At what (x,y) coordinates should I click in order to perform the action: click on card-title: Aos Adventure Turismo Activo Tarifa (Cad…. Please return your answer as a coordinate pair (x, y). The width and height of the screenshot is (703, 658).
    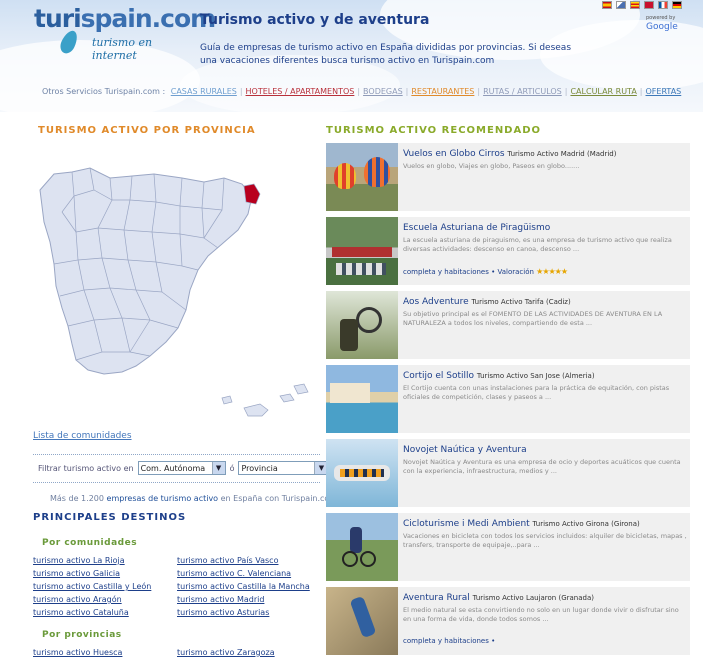
    Looking at the image, I should click on (487, 302).